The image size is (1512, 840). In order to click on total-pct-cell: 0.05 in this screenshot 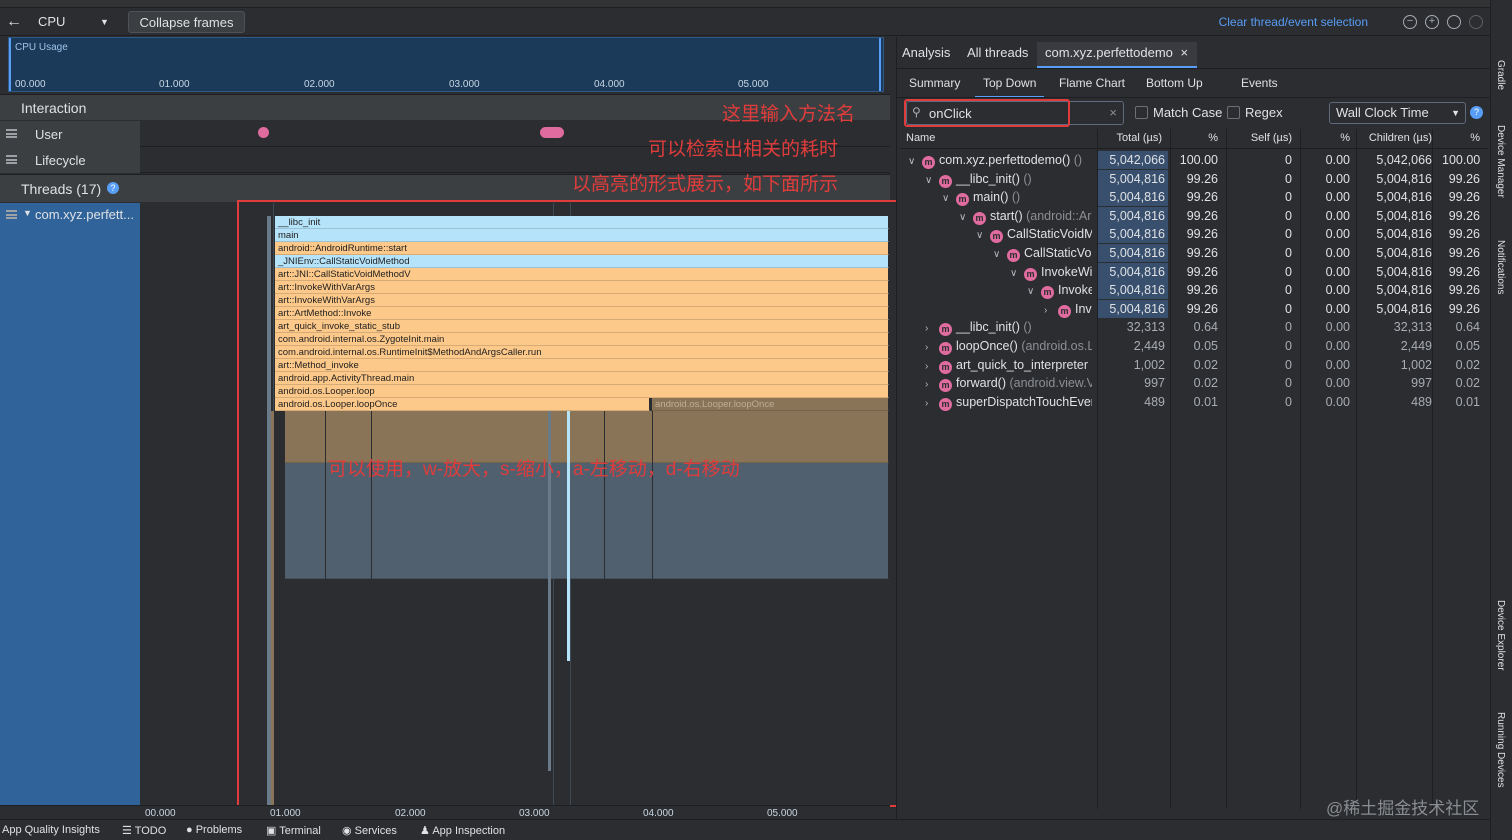, I will do `click(1205, 346)`.